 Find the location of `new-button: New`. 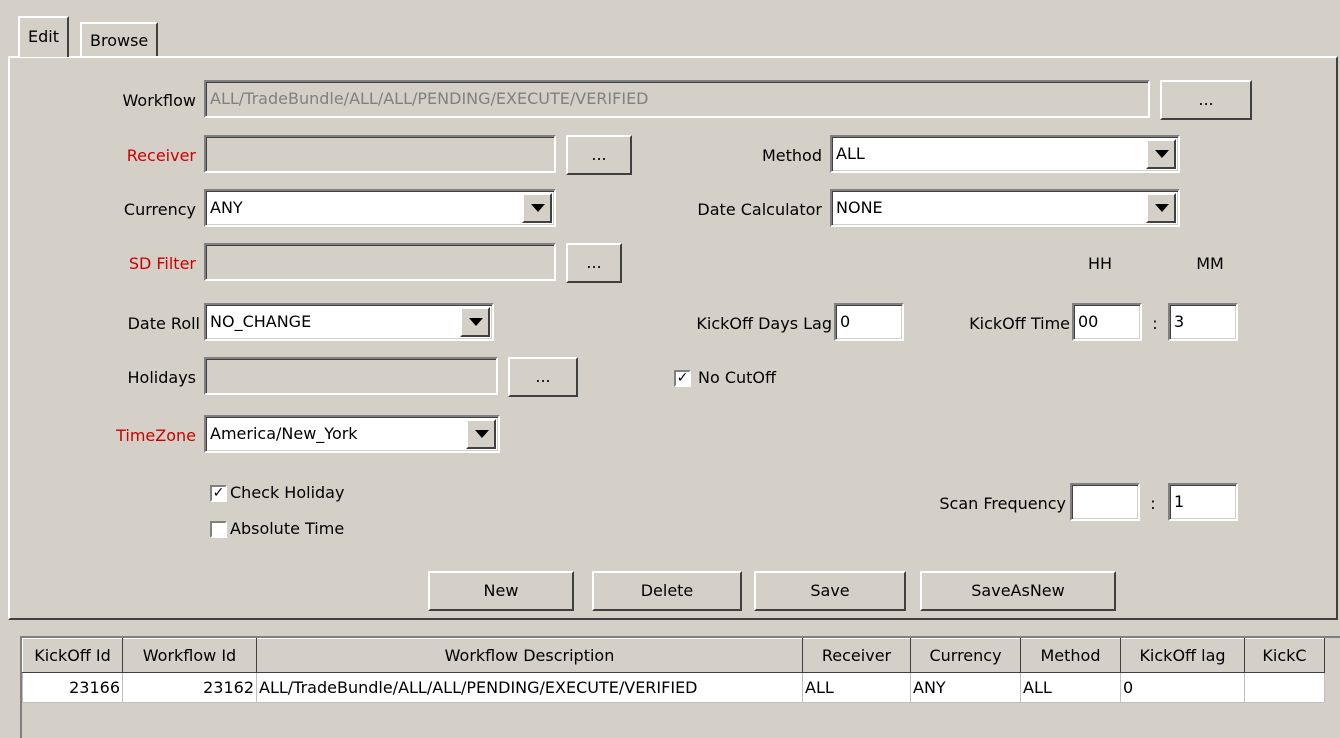

new-button: New is located at coordinates (501, 591).